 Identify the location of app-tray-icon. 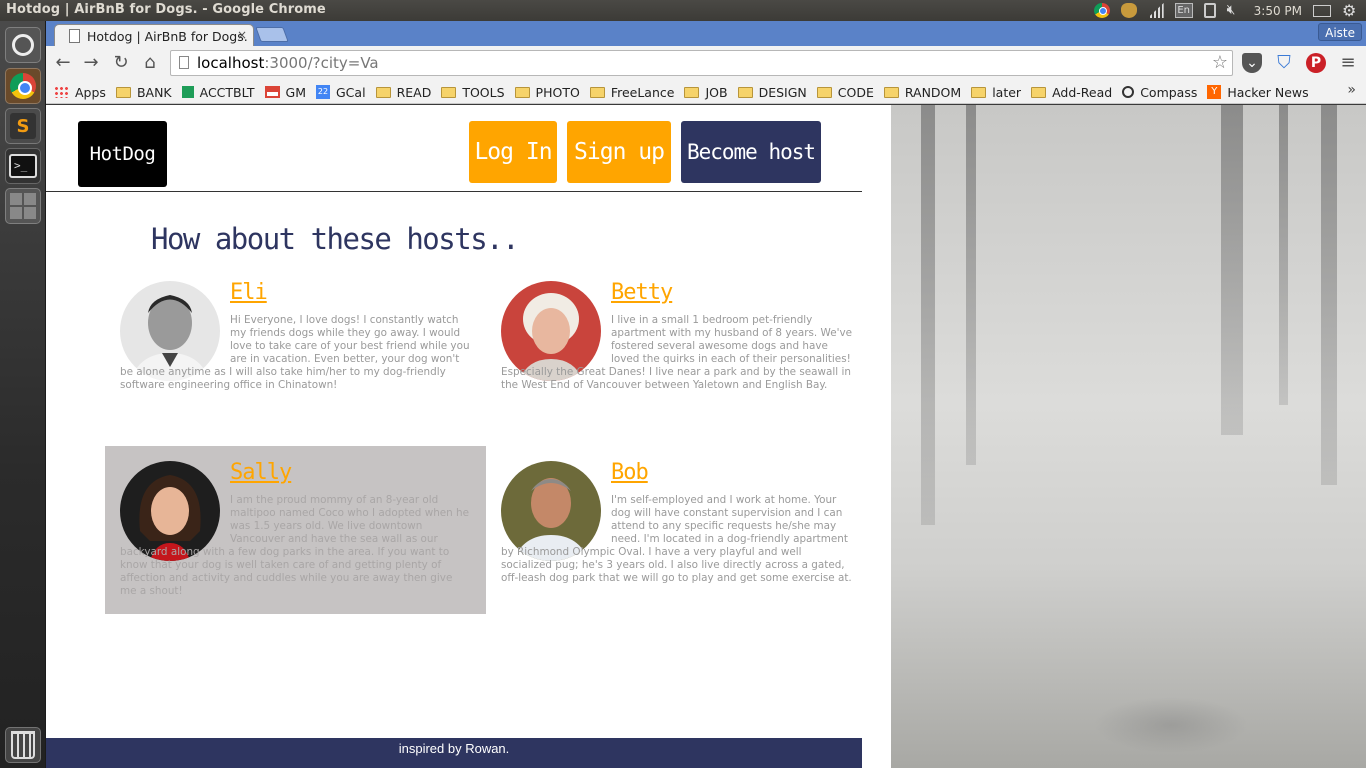
(1128, 10).